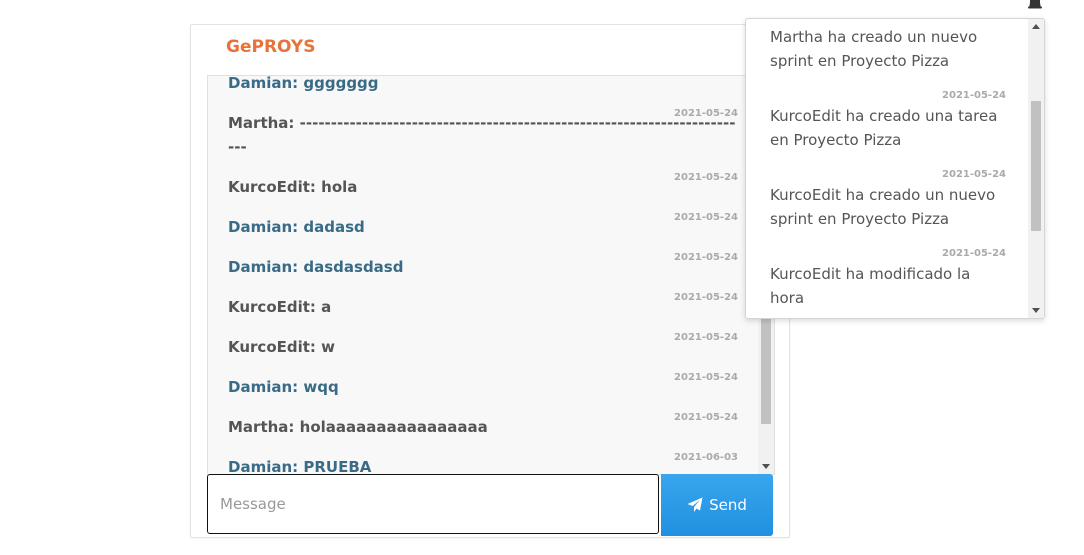 The width and height of the screenshot is (1084, 555). What do you see at coordinates (358, 427) in the screenshot?
I see `chat-message-text: Martha: holaaaaaaaaaaaaaaaa` at bounding box center [358, 427].